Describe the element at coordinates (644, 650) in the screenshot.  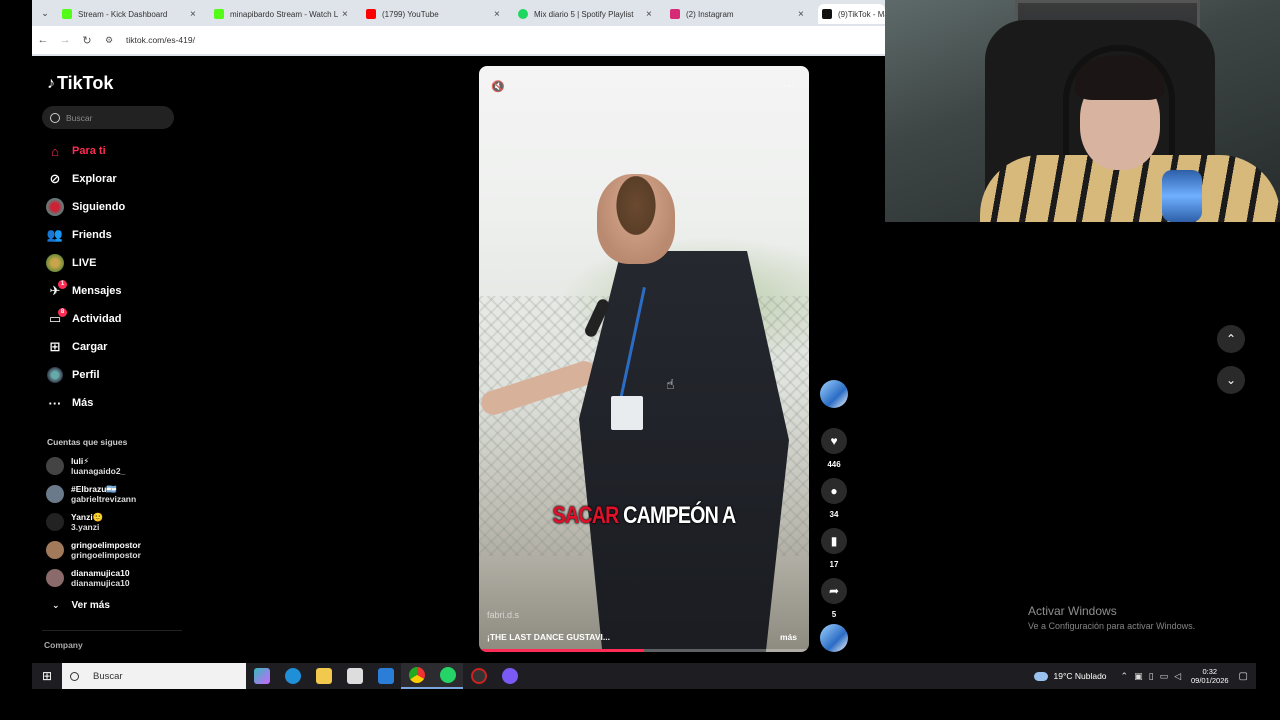
I see `video-progress-bar` at that location.